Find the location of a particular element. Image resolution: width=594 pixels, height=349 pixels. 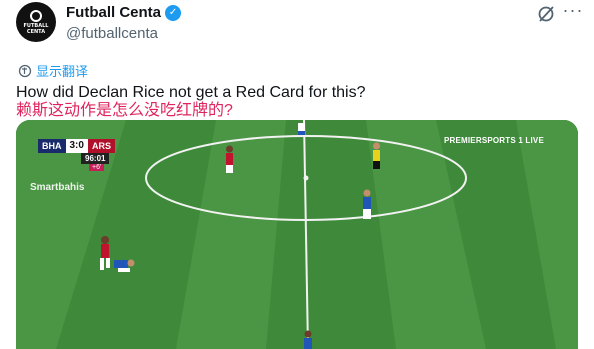

home-team: BHA is located at coordinates (52, 146).